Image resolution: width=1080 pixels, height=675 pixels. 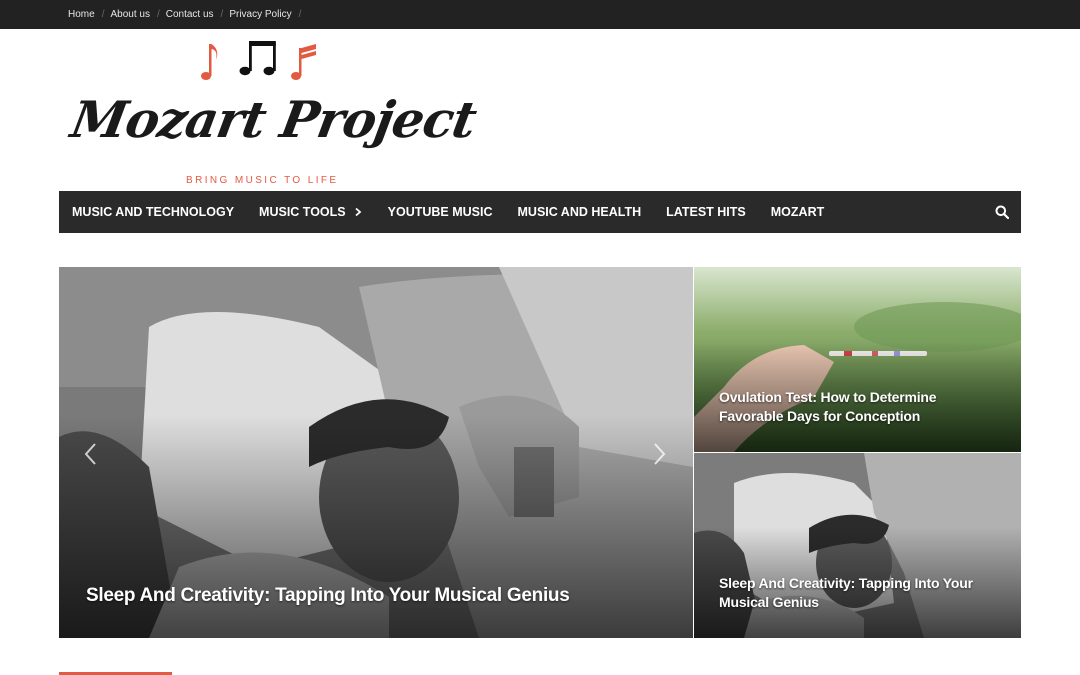 I want to click on nav-item-latest-hits: LATEST HITS, so click(x=706, y=212).